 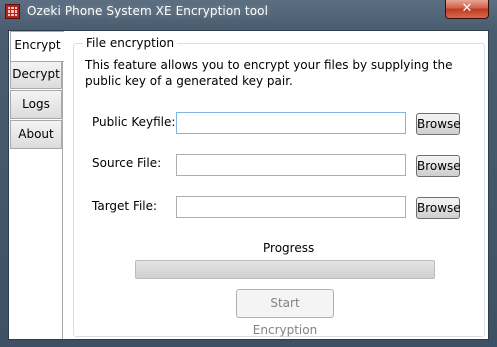 What do you see at coordinates (291, 207) in the screenshot?
I see `target-file-input` at bounding box center [291, 207].